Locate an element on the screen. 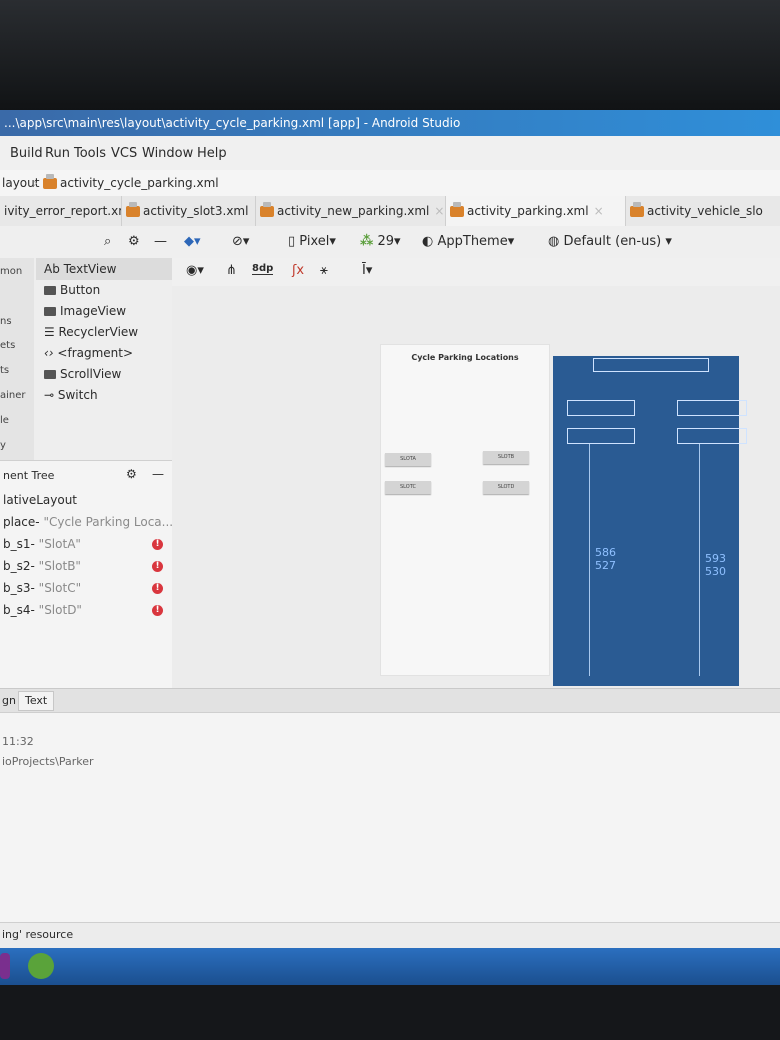  palette-item-button: Button is located at coordinates (72, 290).